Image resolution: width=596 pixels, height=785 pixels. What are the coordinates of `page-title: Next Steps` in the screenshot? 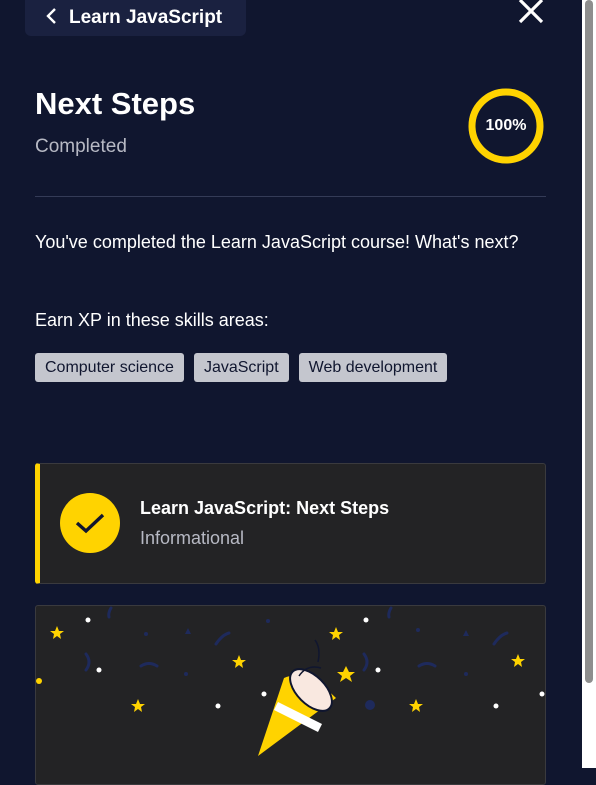 It's located at (115, 103).